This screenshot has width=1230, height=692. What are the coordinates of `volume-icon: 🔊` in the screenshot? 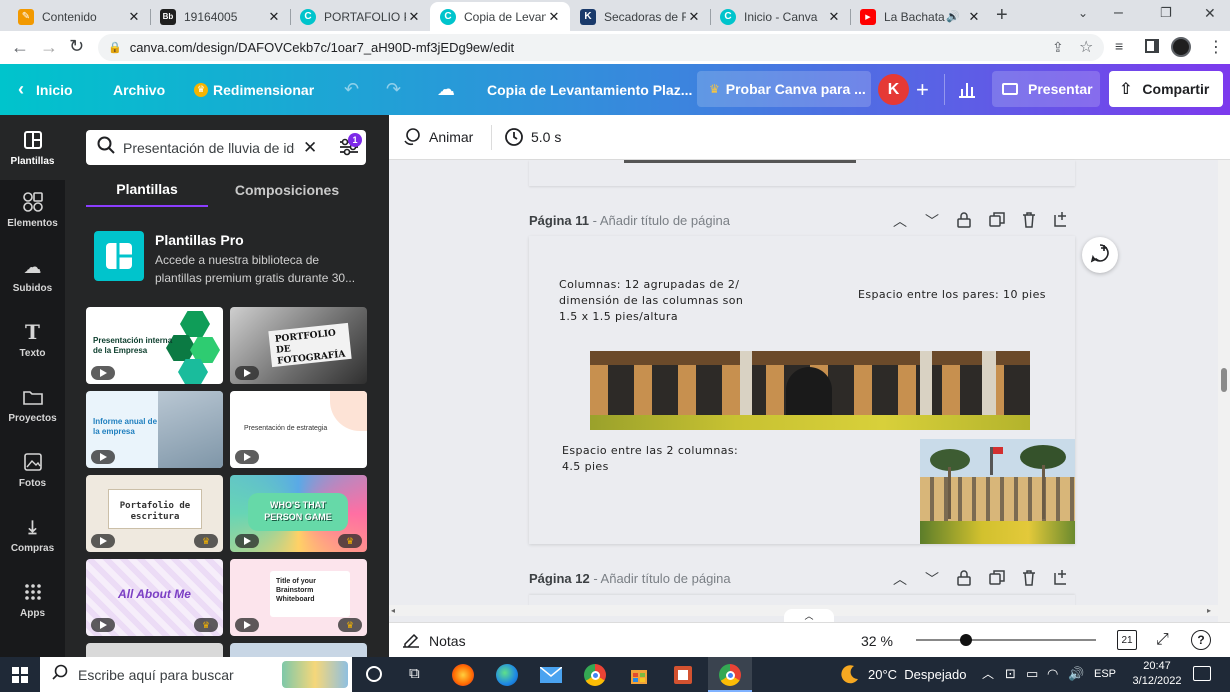 It's located at (1076, 674).